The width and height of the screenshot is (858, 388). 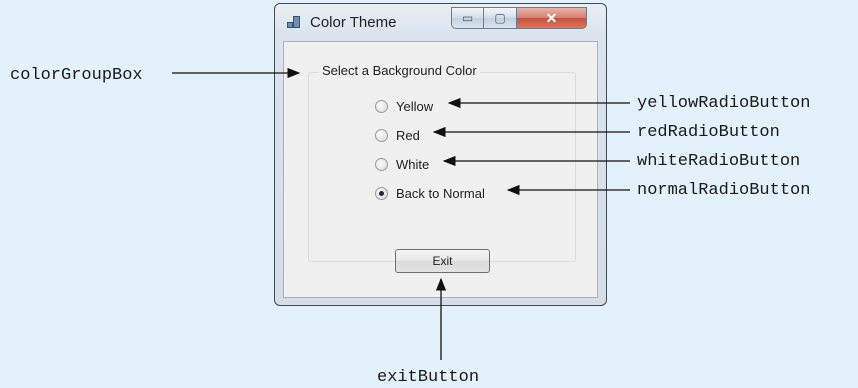 What do you see at coordinates (724, 103) in the screenshot?
I see `callout-yellow-radio-button: yellowRadioButton` at bounding box center [724, 103].